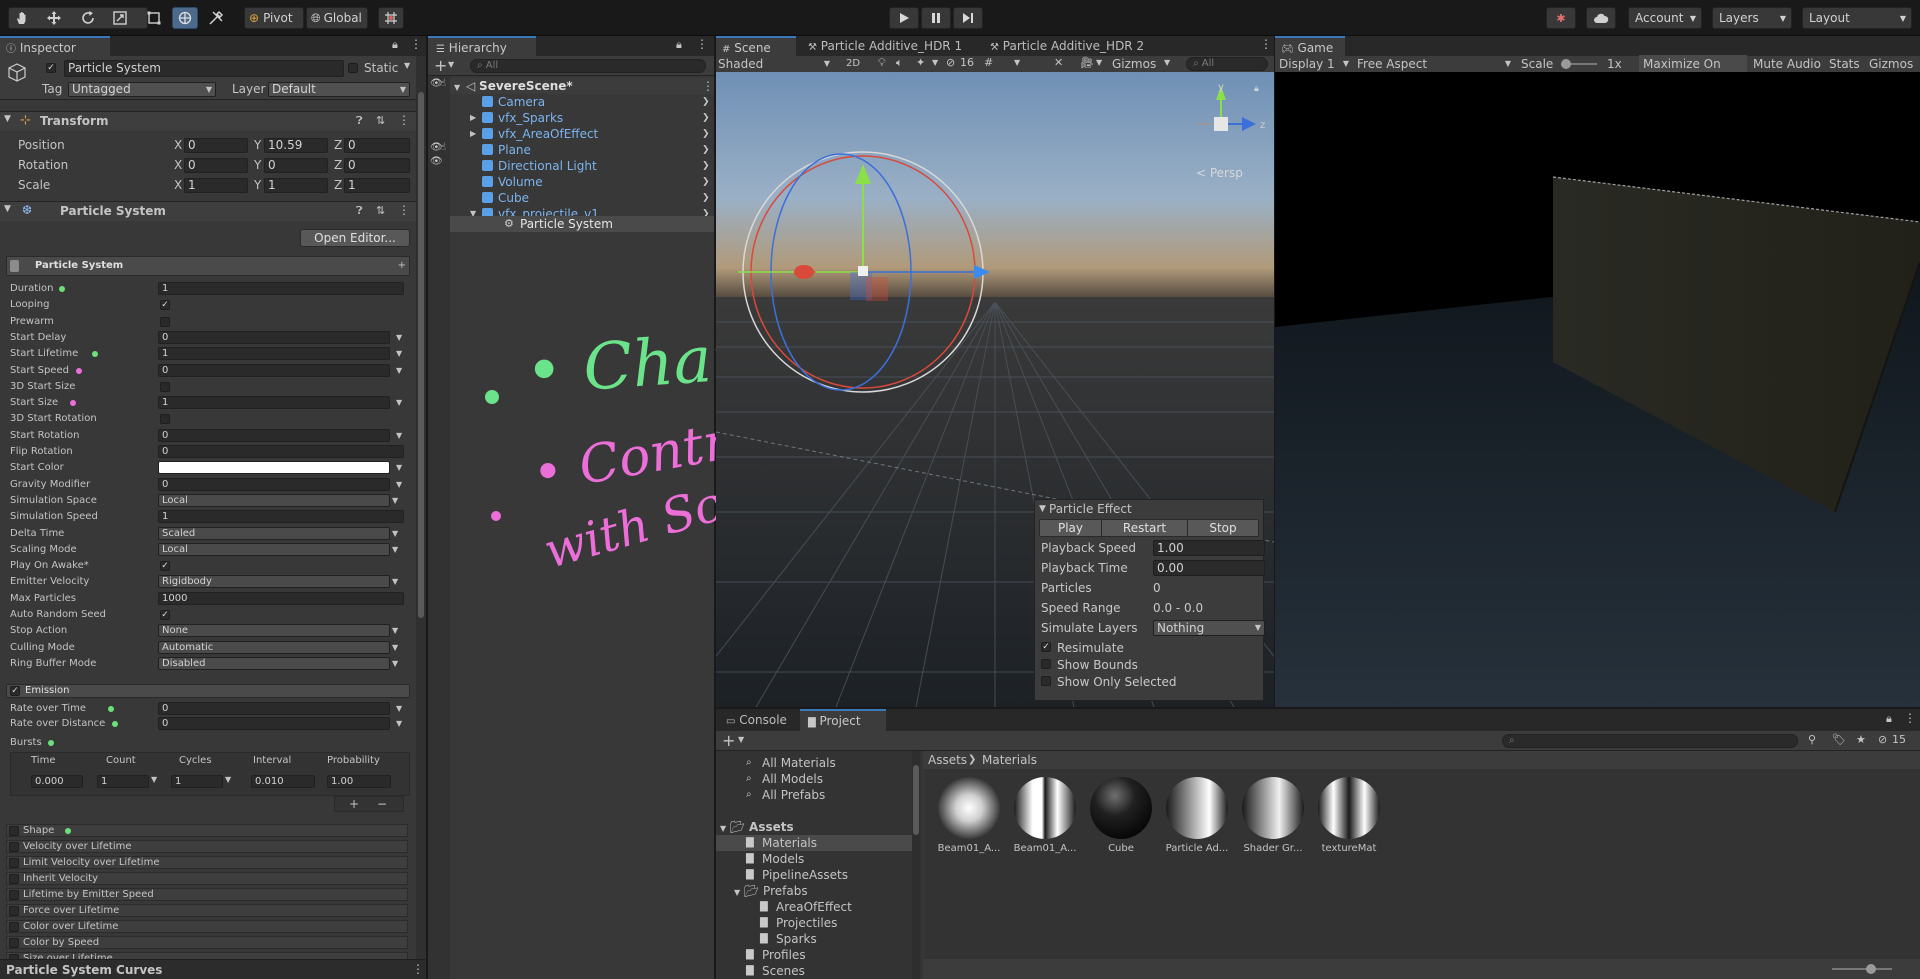 This screenshot has width=1920, height=979. Describe the element at coordinates (216, 185) in the screenshot. I see `scale-x-field: 1` at that location.